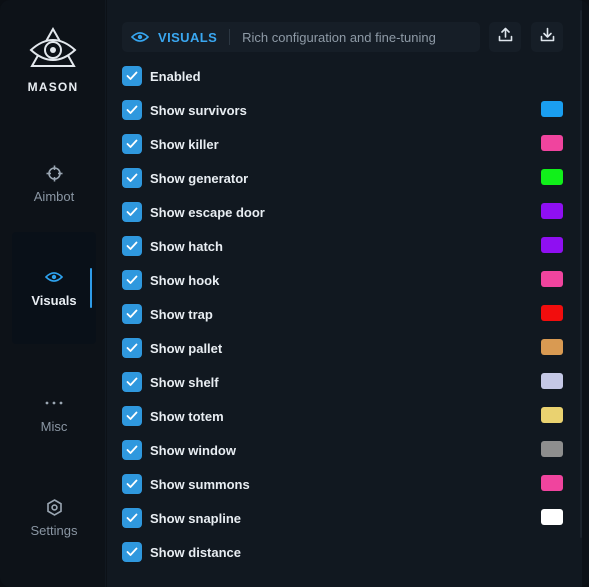 This screenshot has width=589, height=587. What do you see at coordinates (342, 144) in the screenshot?
I see `option-row: Show killer` at bounding box center [342, 144].